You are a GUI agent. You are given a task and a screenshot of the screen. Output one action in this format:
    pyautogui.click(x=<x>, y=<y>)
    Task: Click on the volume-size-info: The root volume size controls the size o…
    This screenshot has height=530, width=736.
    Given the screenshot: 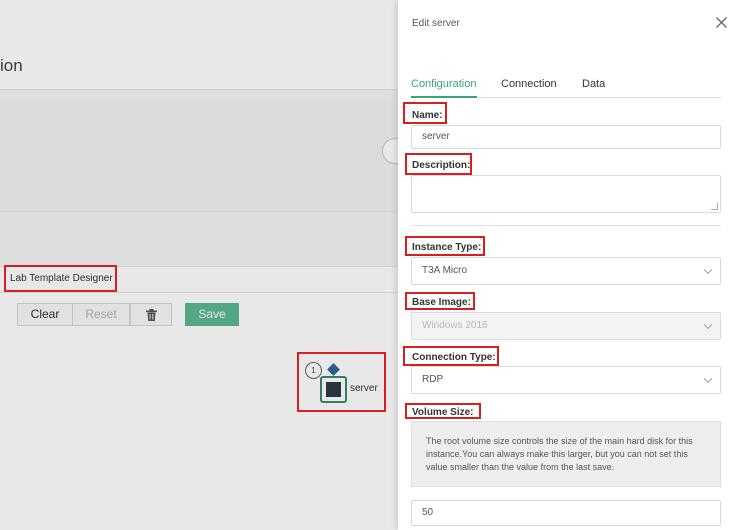 What is the action you would take?
    pyautogui.click(x=566, y=454)
    